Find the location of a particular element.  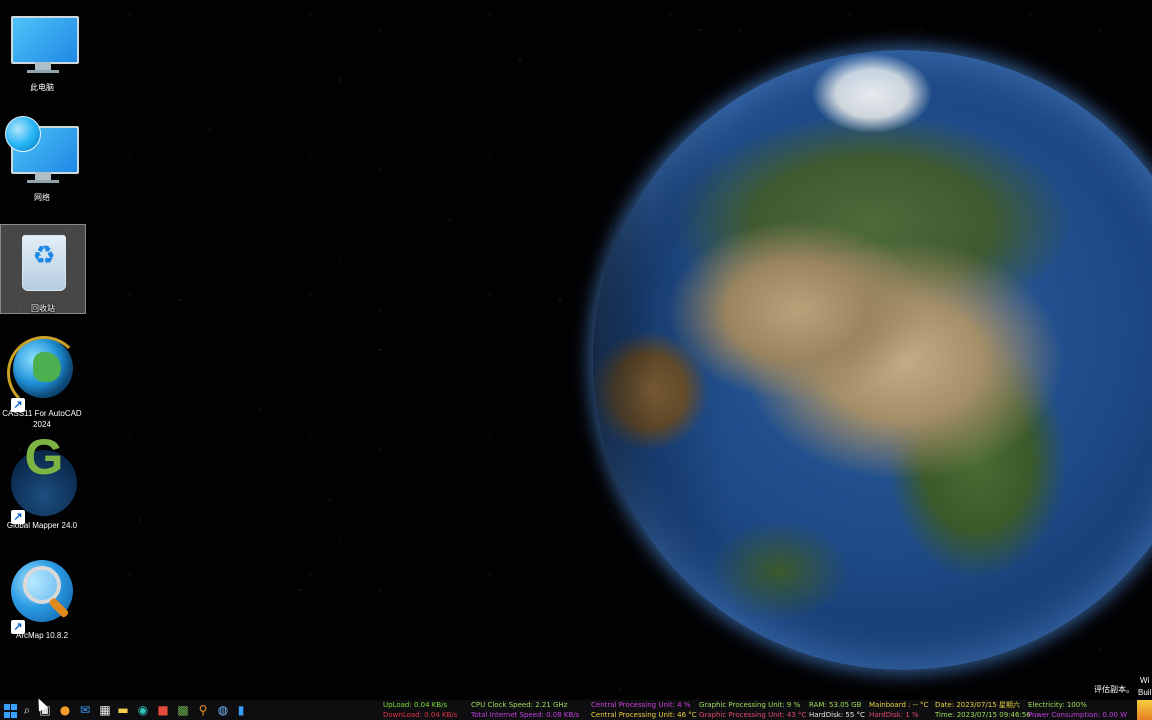

file-explorer-icon: ▬ is located at coordinates (123, 710).